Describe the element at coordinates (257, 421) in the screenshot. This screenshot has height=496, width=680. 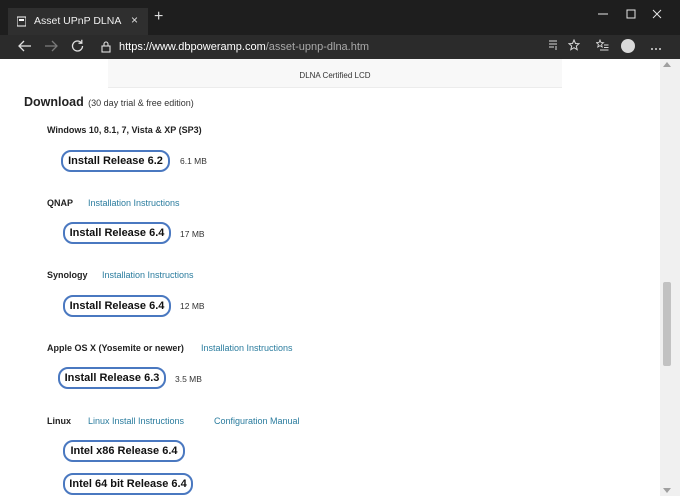
I see `configuration-manual-link: Configuration Manual` at that location.